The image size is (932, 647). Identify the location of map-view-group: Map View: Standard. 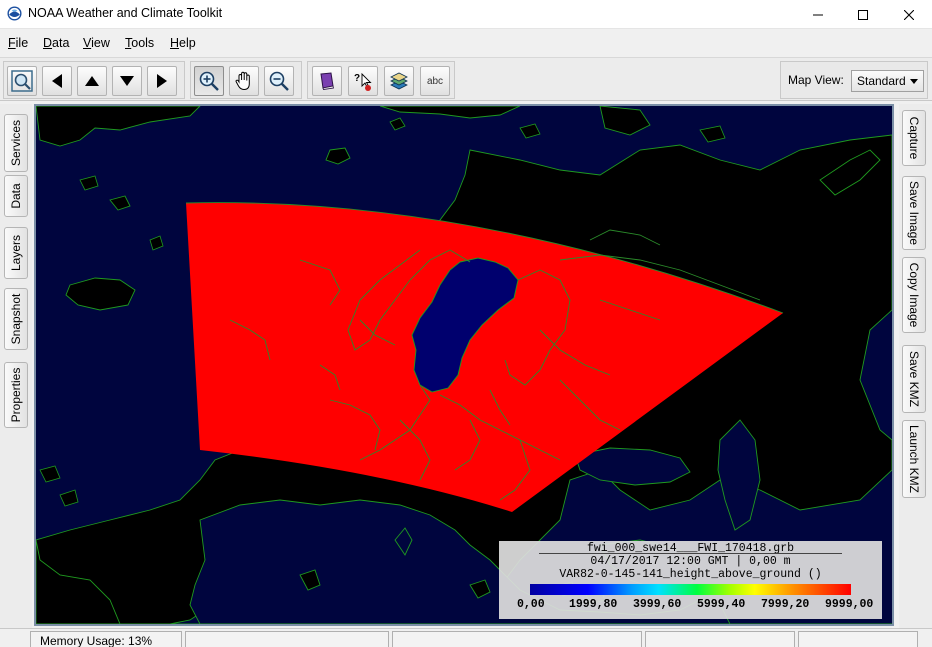
(854, 80).